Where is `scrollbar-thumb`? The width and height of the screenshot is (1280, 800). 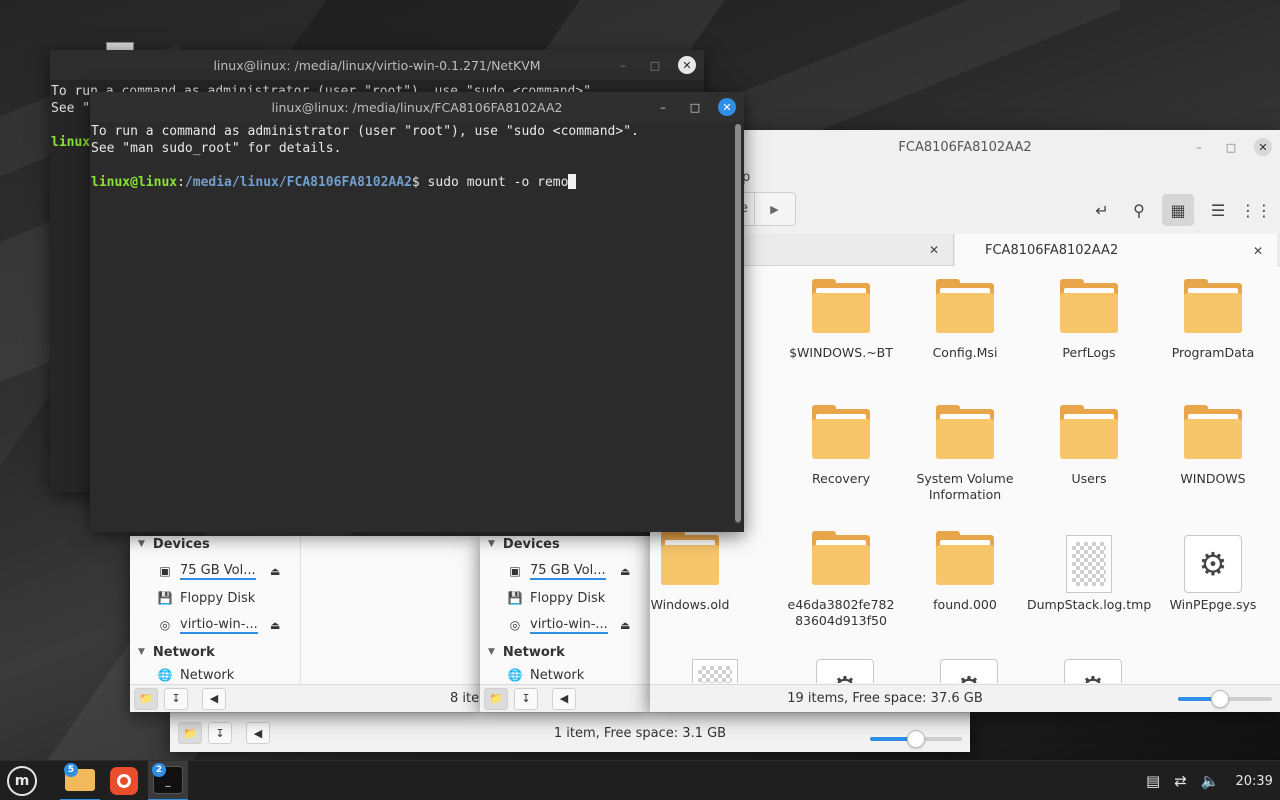
scrollbar-thumb is located at coordinates (738, 323).